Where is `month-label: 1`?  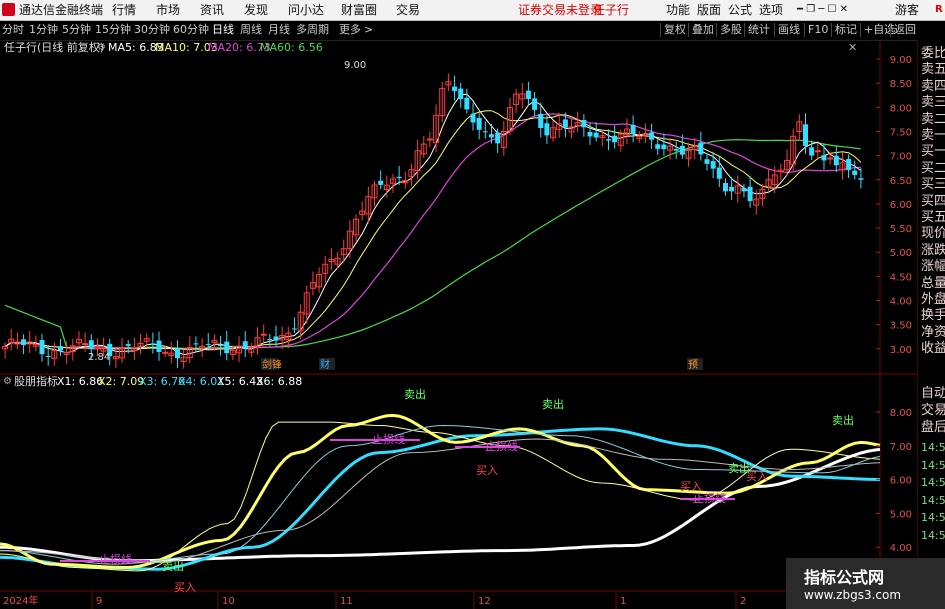 month-label: 1 is located at coordinates (623, 601).